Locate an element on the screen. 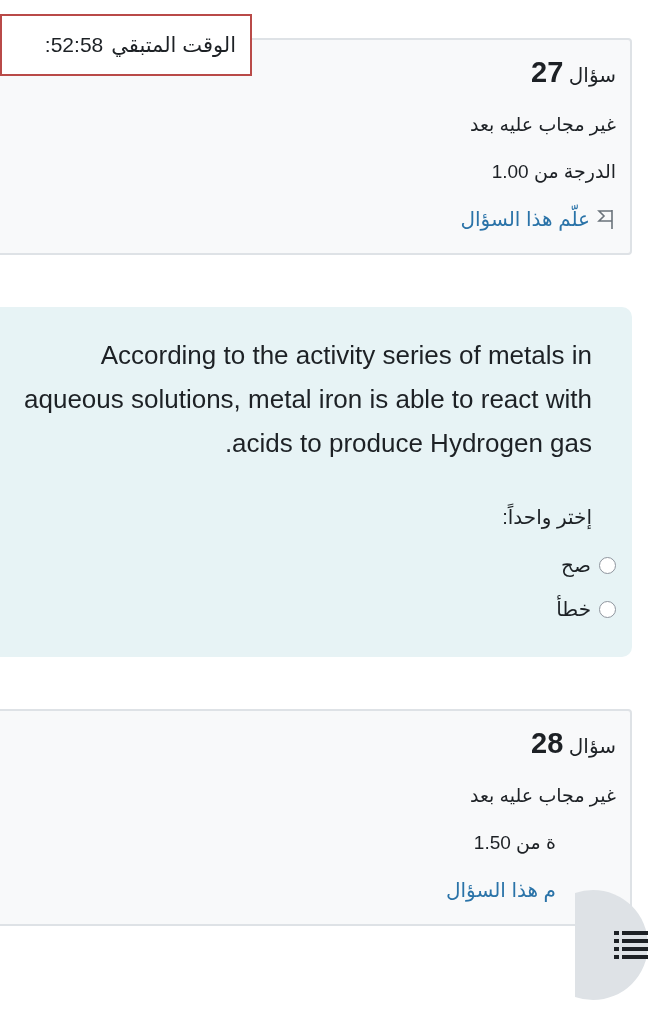 This screenshot has width=648, height=1020. list-icon is located at coordinates (631, 945).